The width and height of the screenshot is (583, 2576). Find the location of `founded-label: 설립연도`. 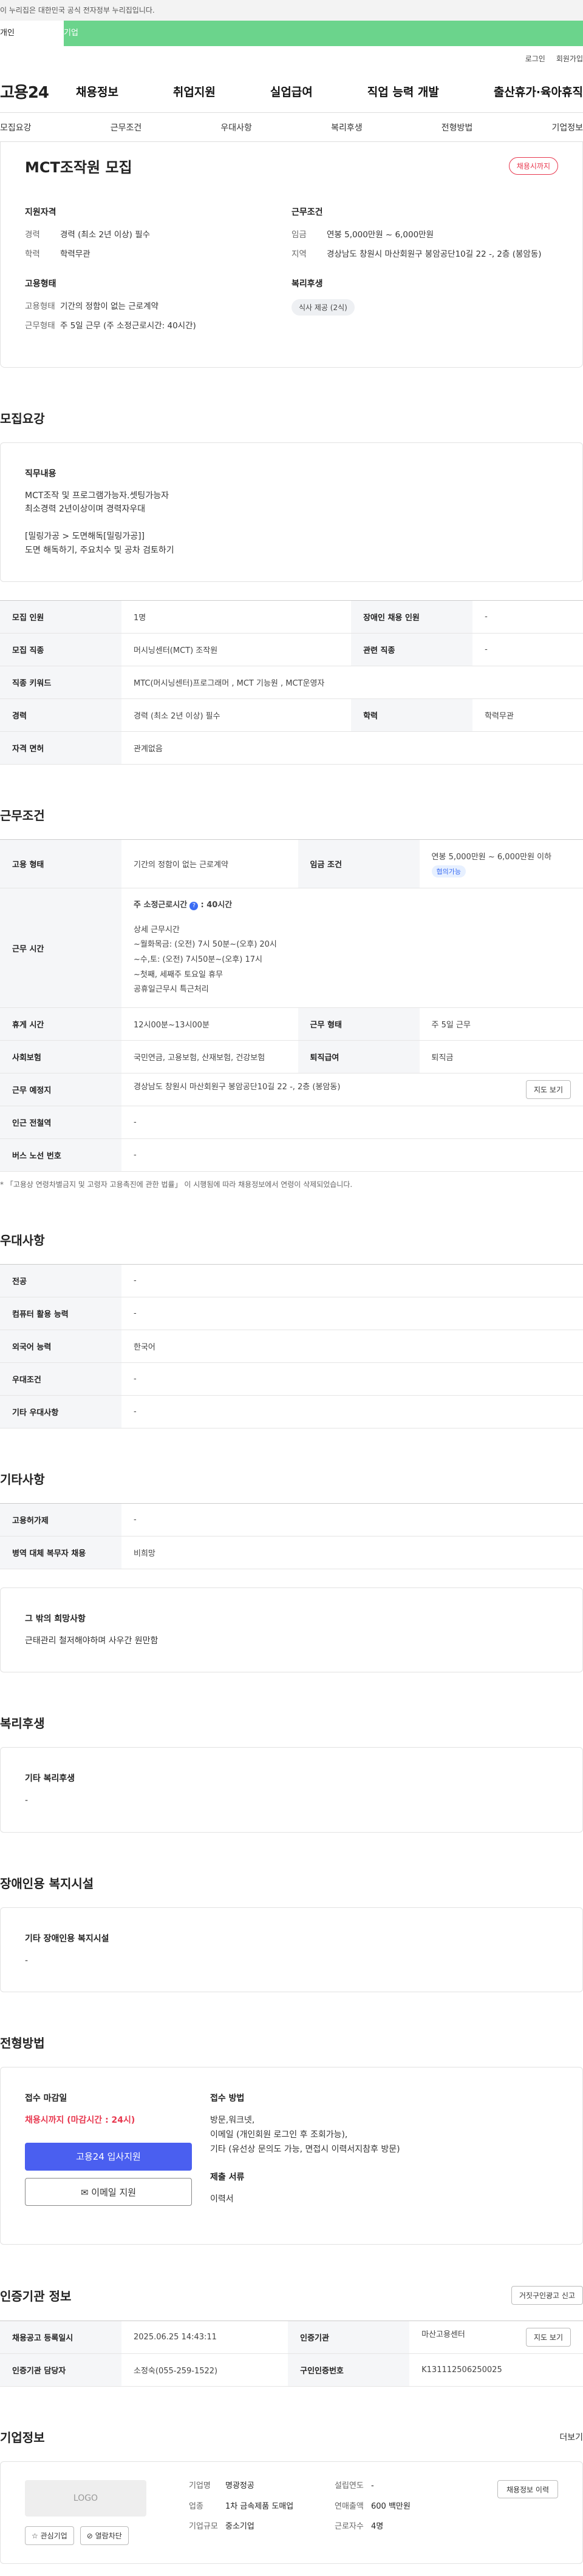

founded-label: 설립연도 is located at coordinates (350, 2486).